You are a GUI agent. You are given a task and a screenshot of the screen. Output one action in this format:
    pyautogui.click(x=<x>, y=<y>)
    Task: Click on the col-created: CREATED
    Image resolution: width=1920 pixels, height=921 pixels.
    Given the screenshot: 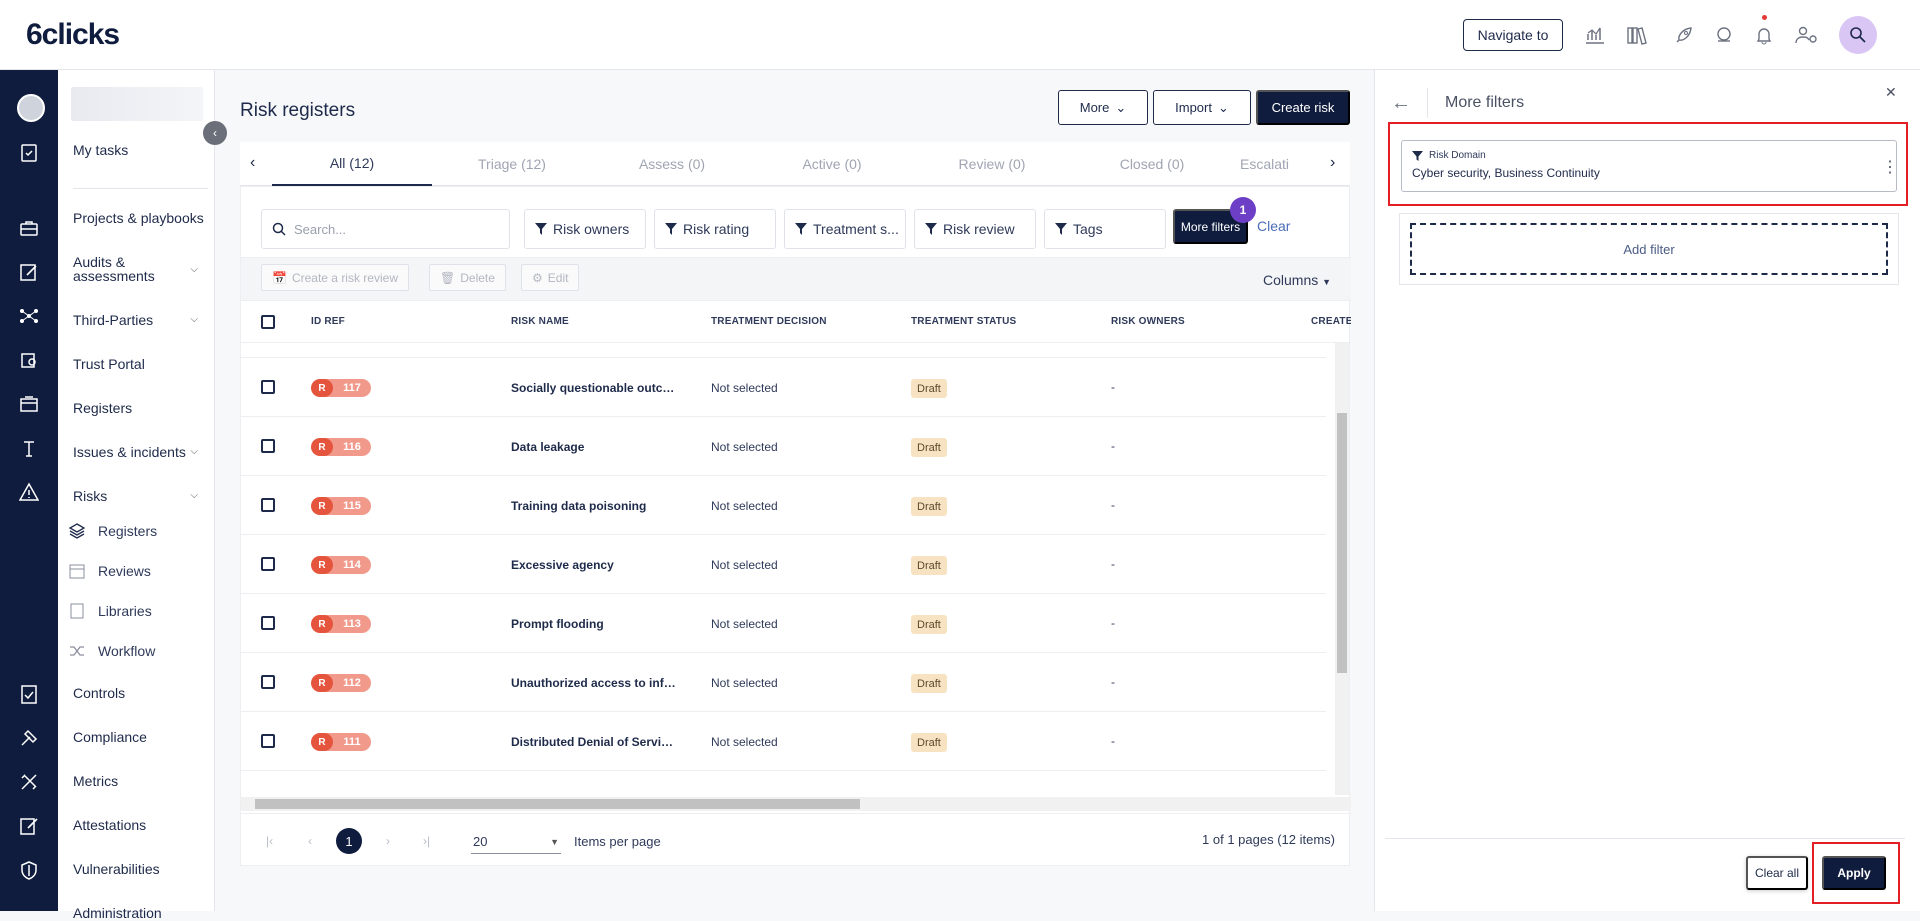 What is the action you would take?
    pyautogui.click(x=1331, y=321)
    